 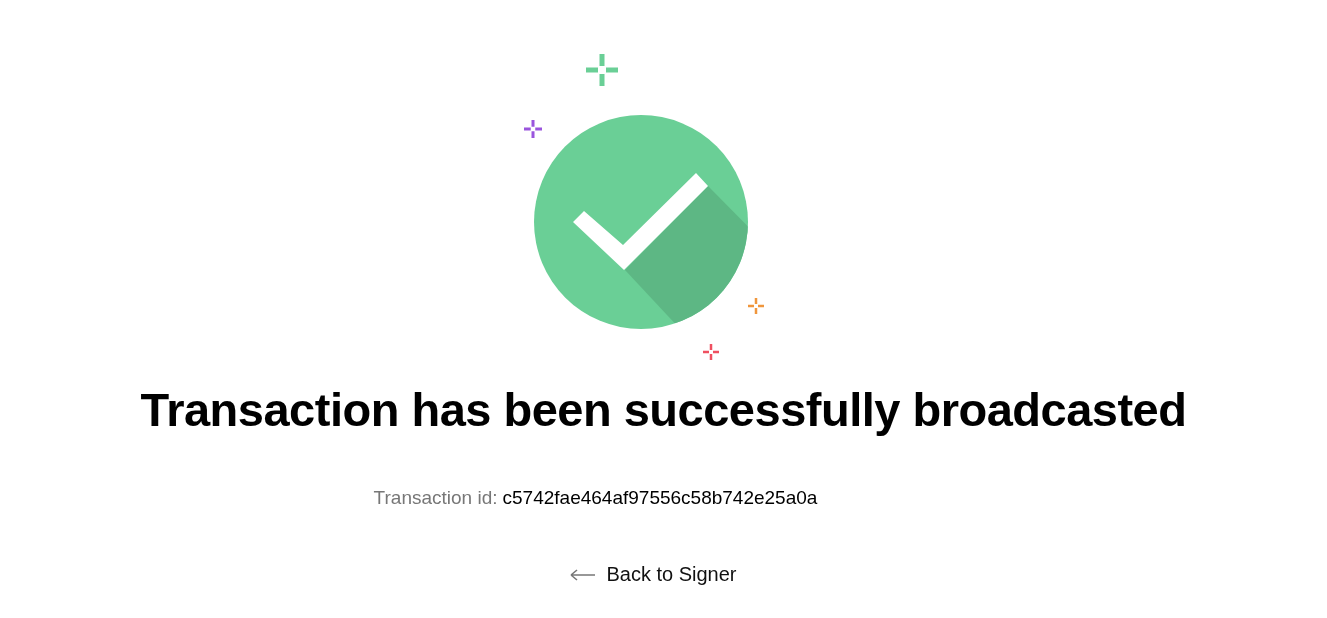 I want to click on left-arrow-icon, so click(x=583, y=574).